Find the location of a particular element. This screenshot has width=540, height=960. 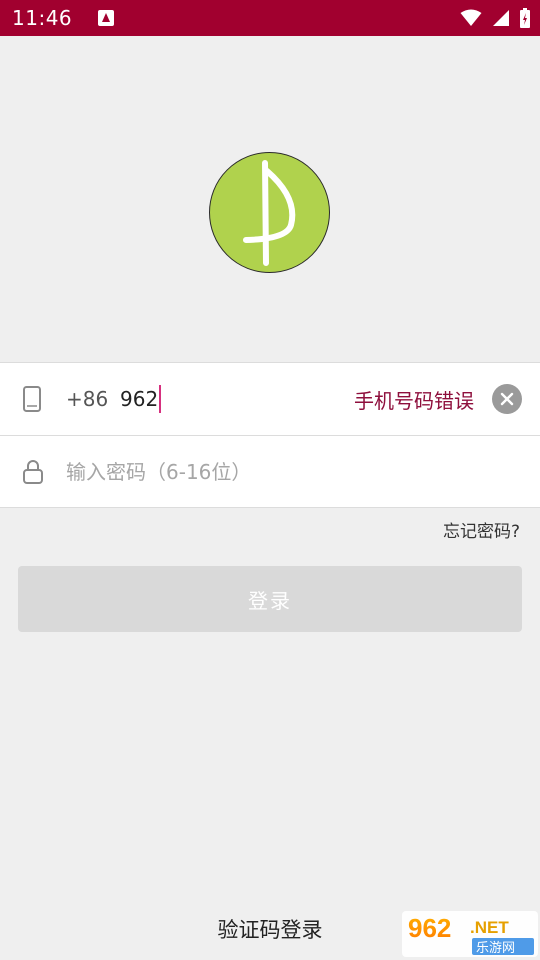

status-bar: 11:46 is located at coordinates (270, 18).